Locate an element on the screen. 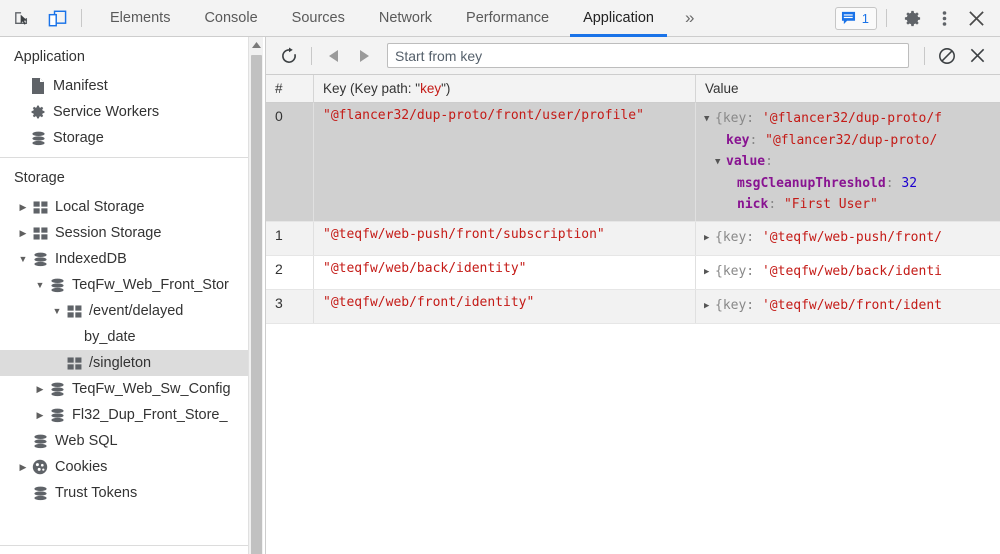  delete-selected-icon is located at coordinates (977, 56).